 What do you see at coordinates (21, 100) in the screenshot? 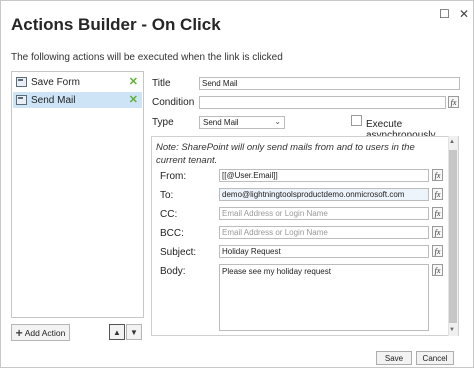
I see `mail-icon` at bounding box center [21, 100].